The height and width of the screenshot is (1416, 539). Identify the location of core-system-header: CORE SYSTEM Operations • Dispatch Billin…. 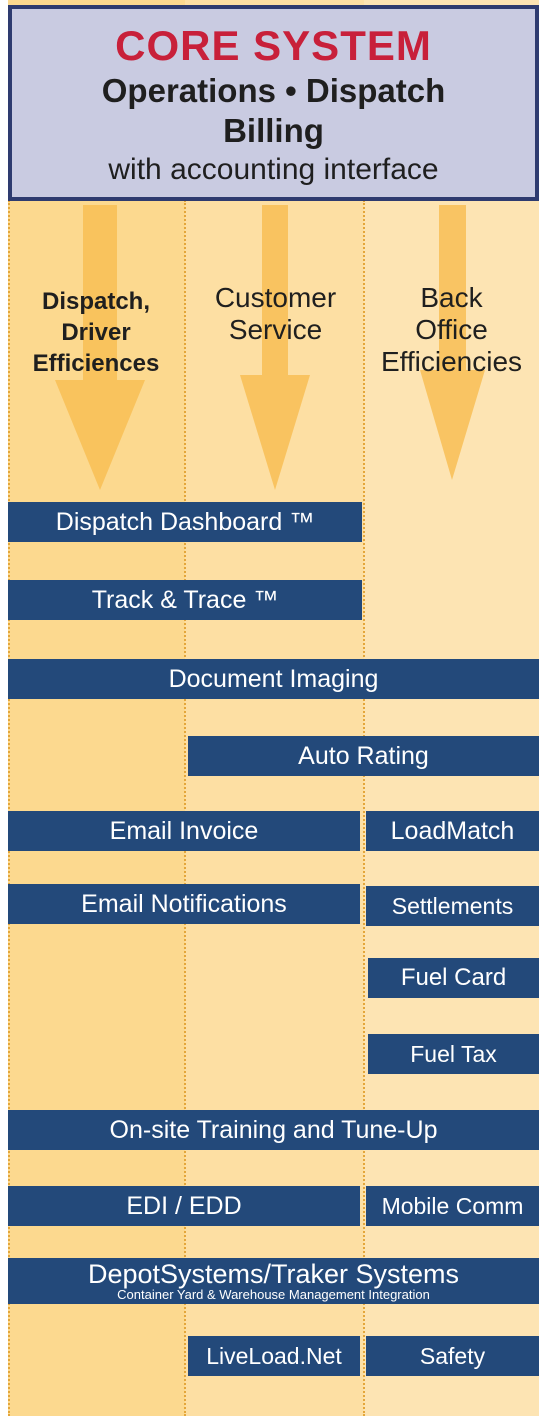
(273, 103).